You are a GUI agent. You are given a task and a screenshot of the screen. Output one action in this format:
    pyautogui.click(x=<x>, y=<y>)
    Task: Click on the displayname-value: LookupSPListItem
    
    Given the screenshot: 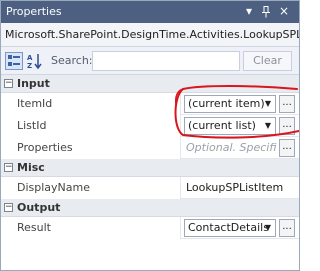 What is the action you would take?
    pyautogui.click(x=240, y=188)
    